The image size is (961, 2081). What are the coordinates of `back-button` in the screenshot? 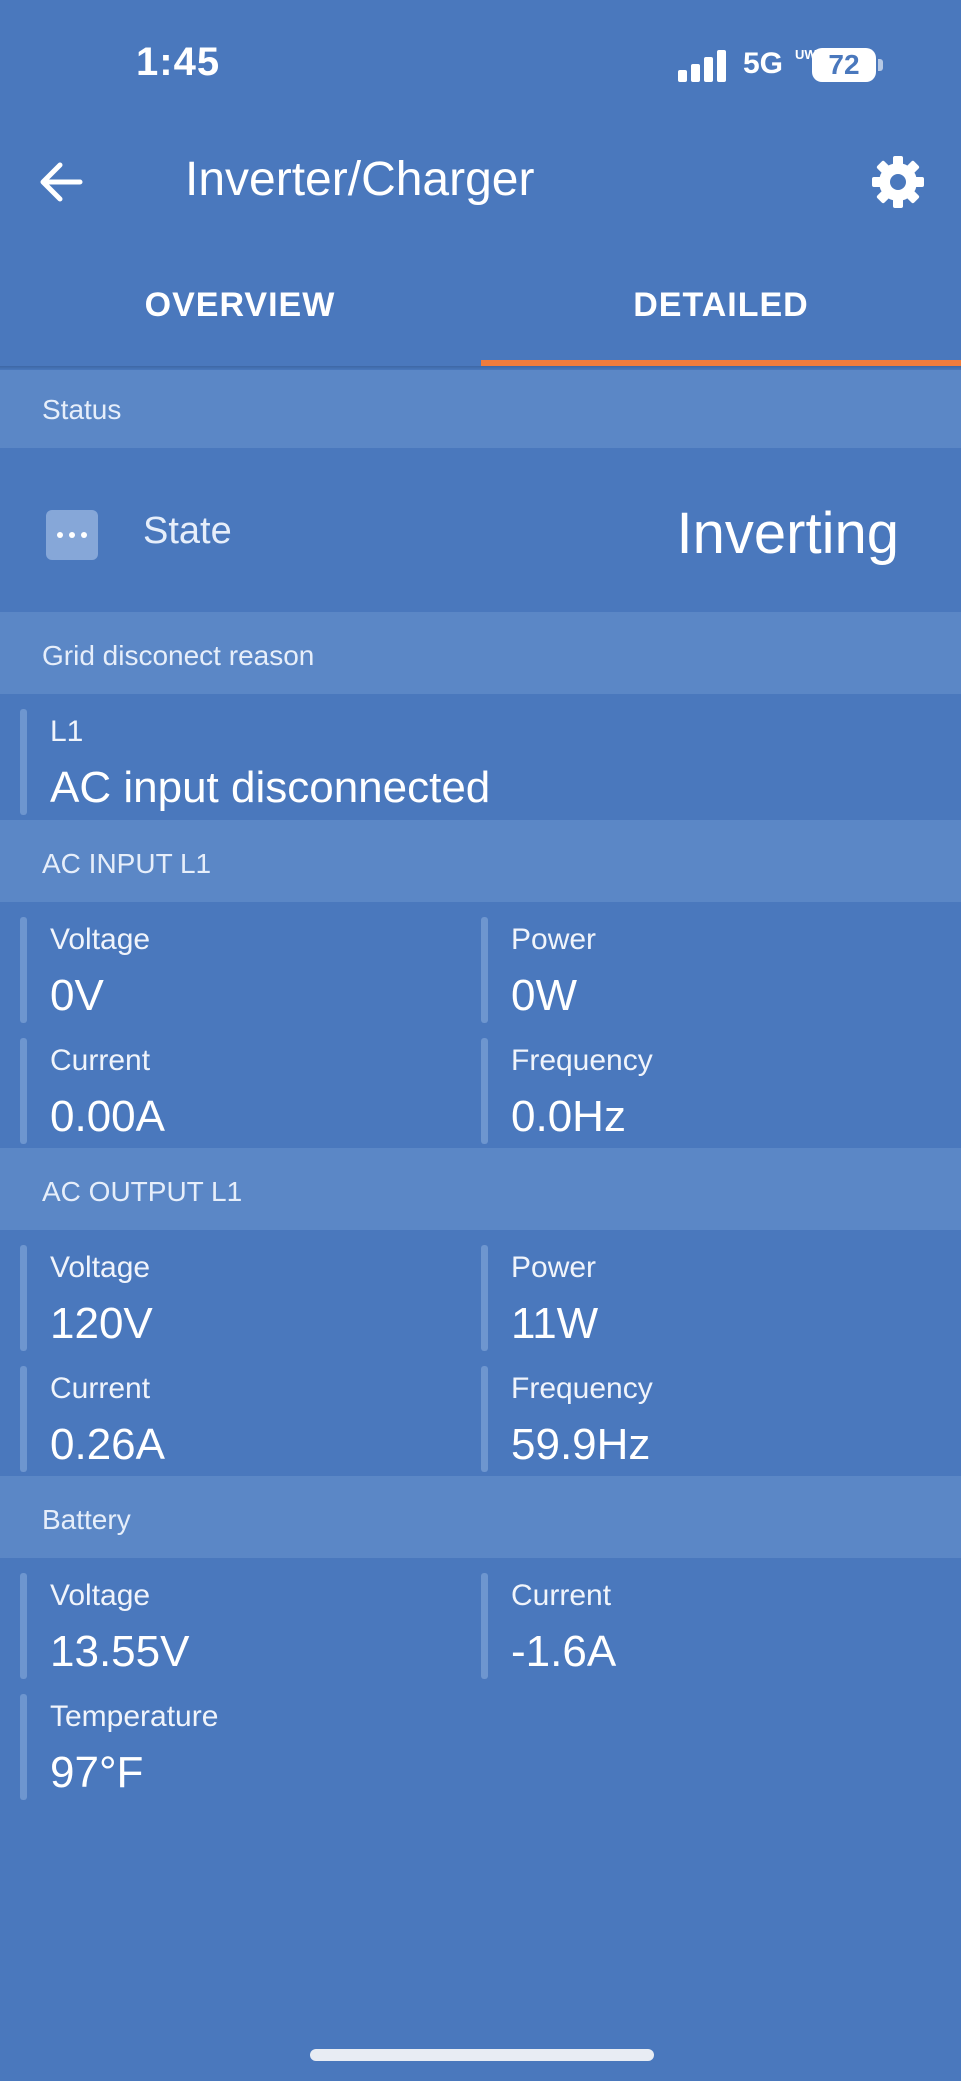 It's located at (62, 182).